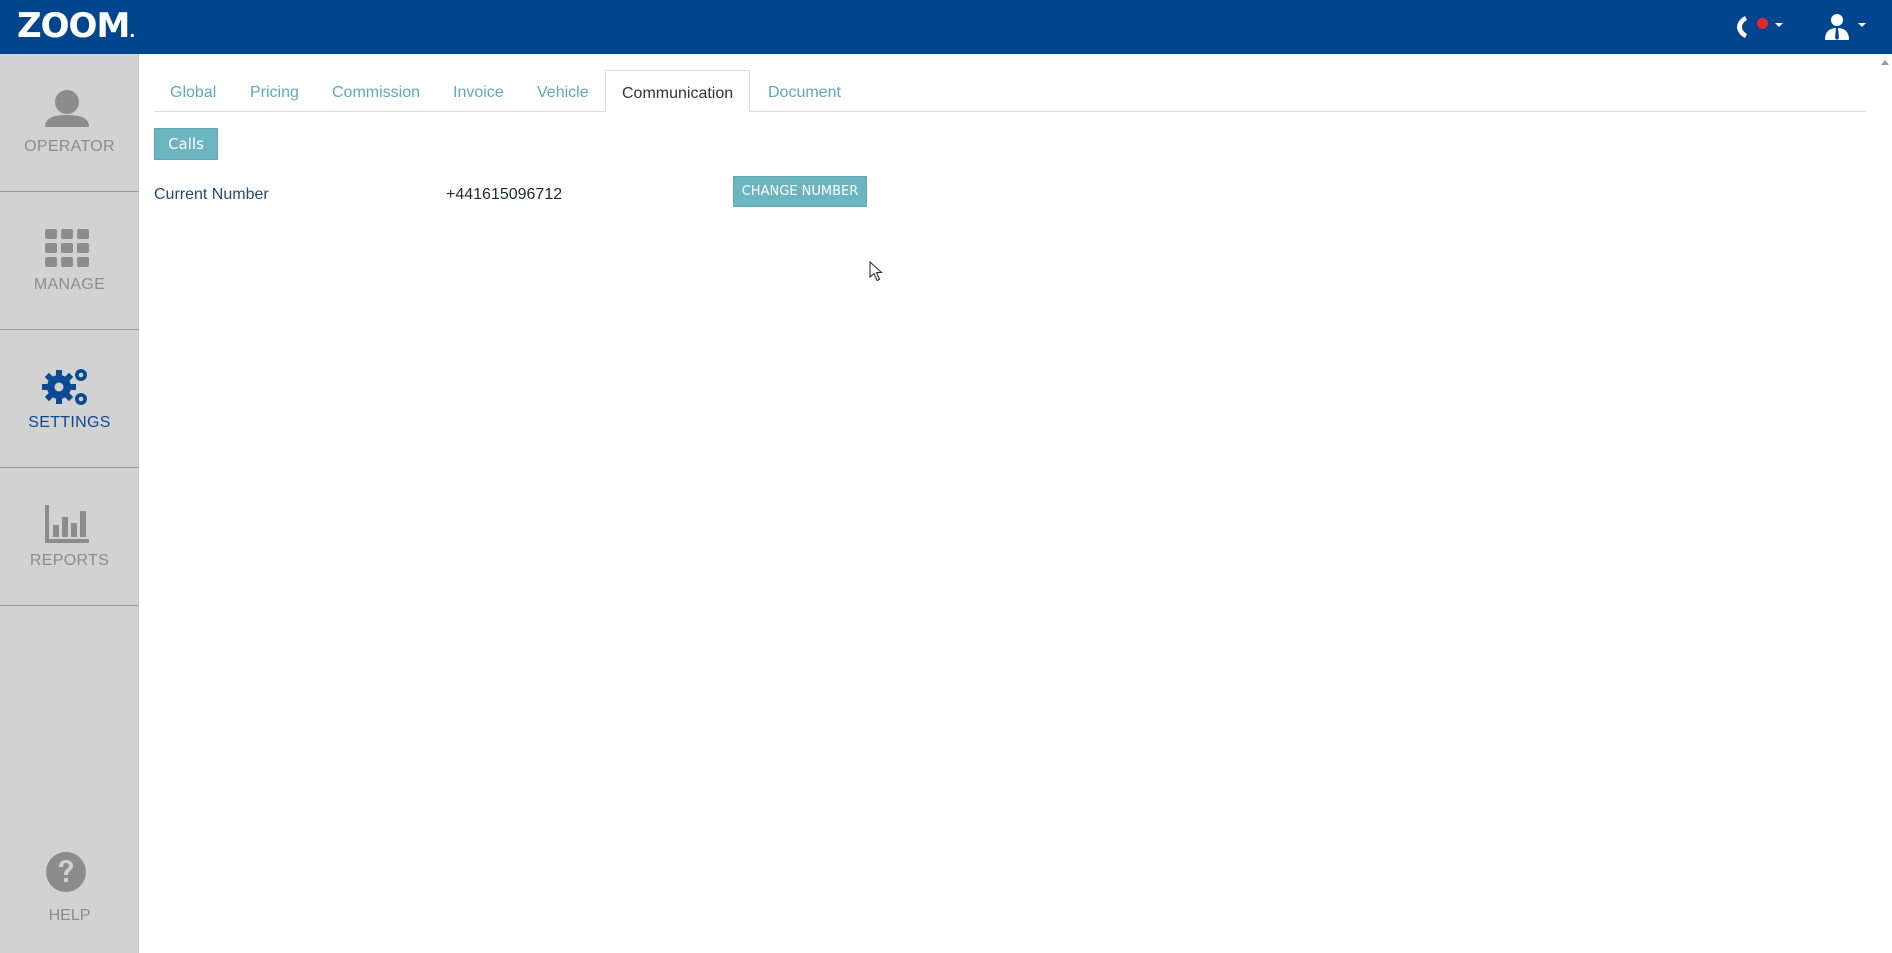 The height and width of the screenshot is (953, 1892). I want to click on user-icon, so click(1837, 27).